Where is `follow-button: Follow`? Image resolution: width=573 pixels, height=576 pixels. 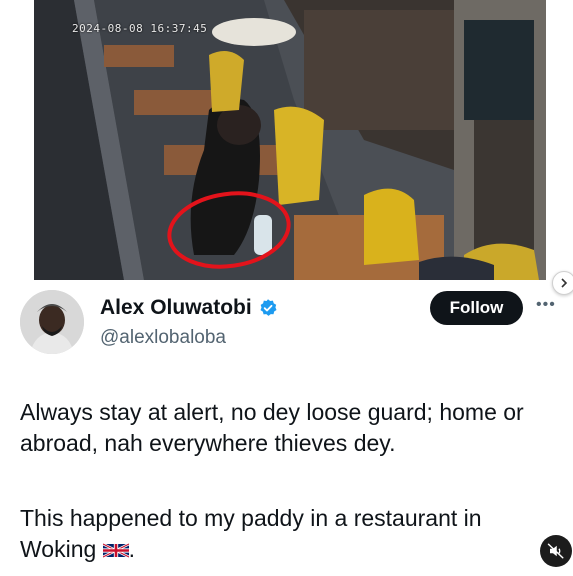
follow-button: Follow is located at coordinates (476, 308).